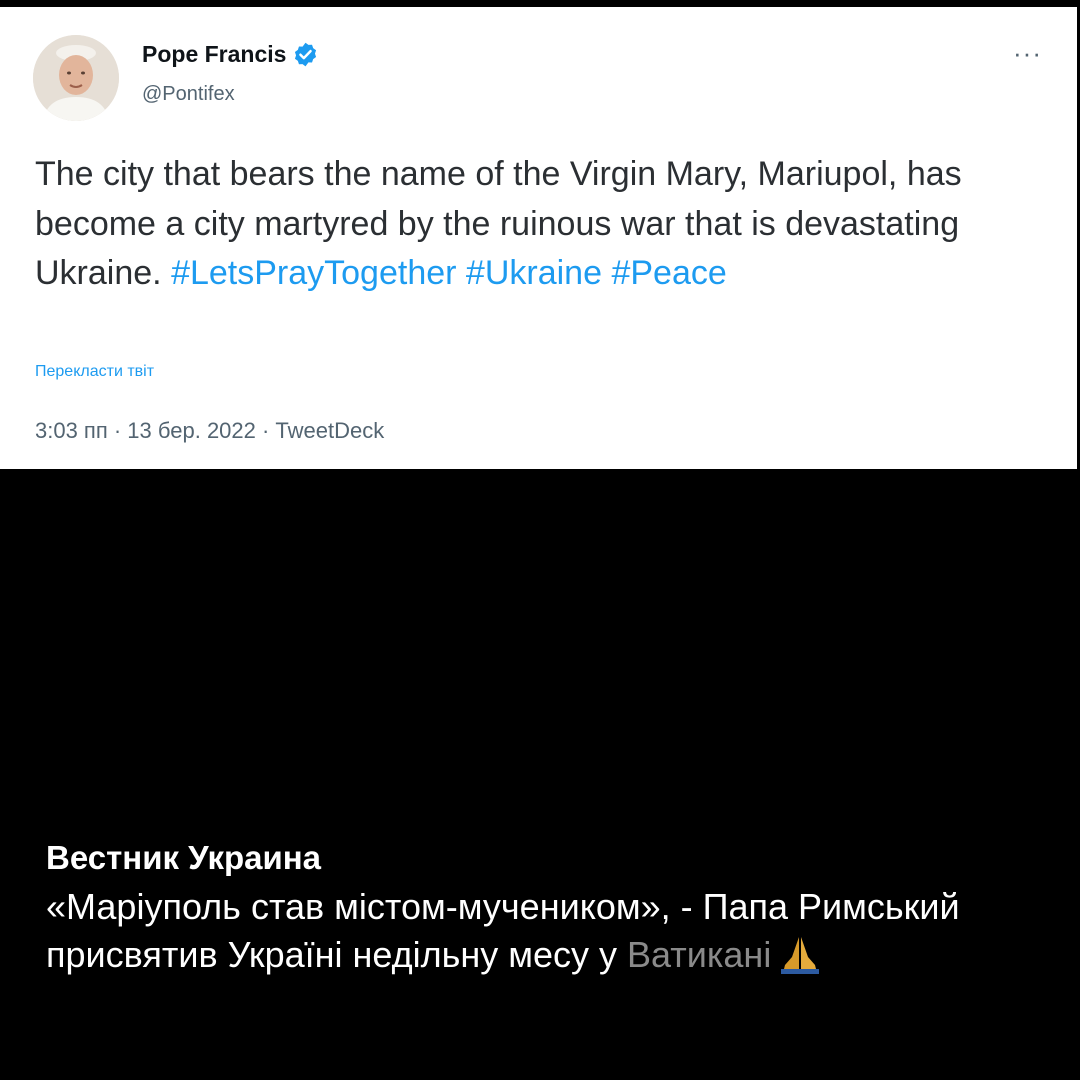  Describe the element at coordinates (188, 94) in the screenshot. I see `author-handle: @Pontifex` at that location.